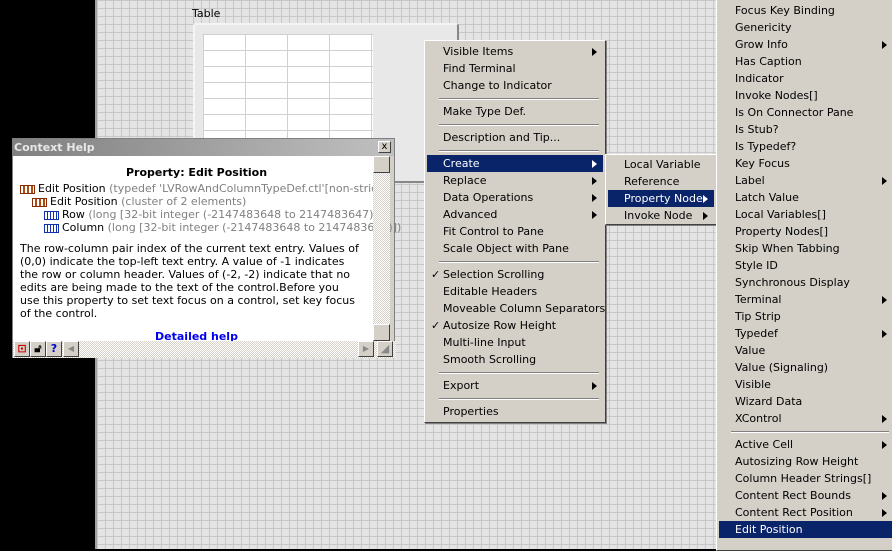 This screenshot has width=892, height=551. Describe the element at coordinates (204, 349) in the screenshot. I see `help-toolbar: ⊡ 🔓︎ ? ◀ ▶ ◢` at that location.